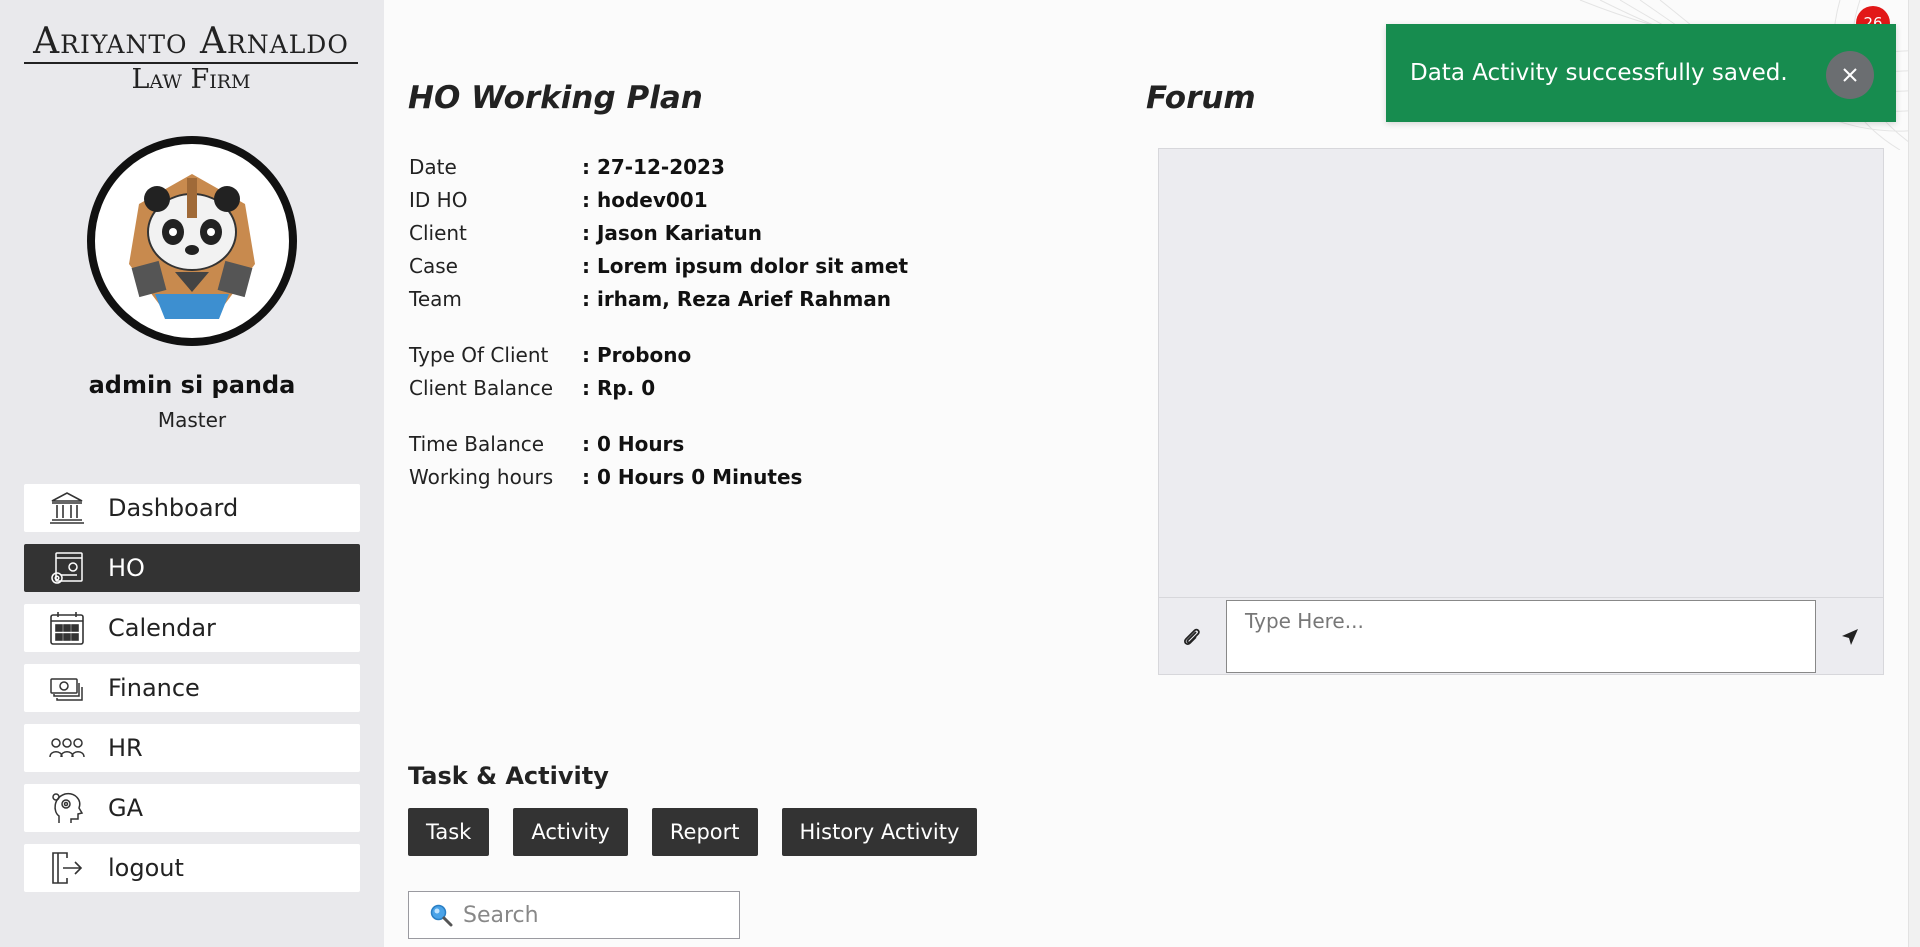  Describe the element at coordinates (191, 43) in the screenshot. I see `logo-line1: Ariyanto Arnaldo` at that location.